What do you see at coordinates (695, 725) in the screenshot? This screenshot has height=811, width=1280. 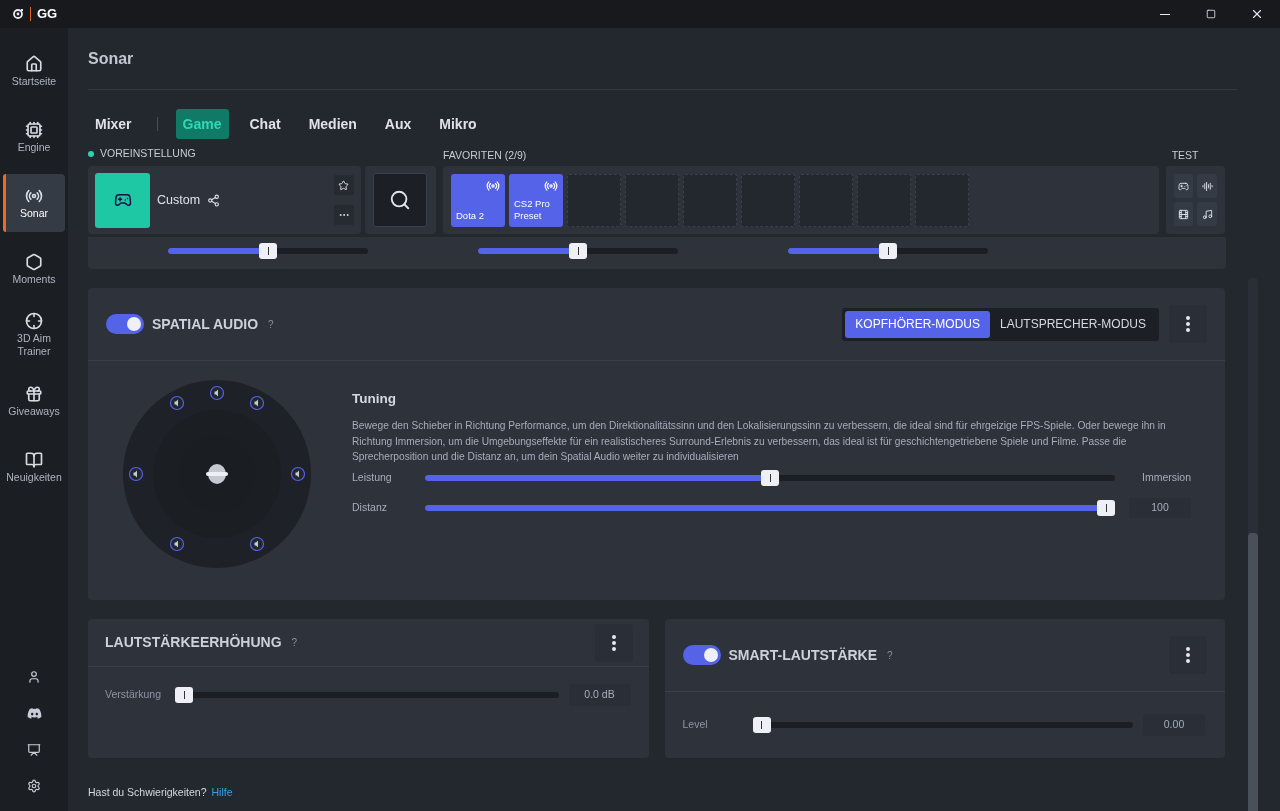 I see `slider-label: Level` at bounding box center [695, 725].